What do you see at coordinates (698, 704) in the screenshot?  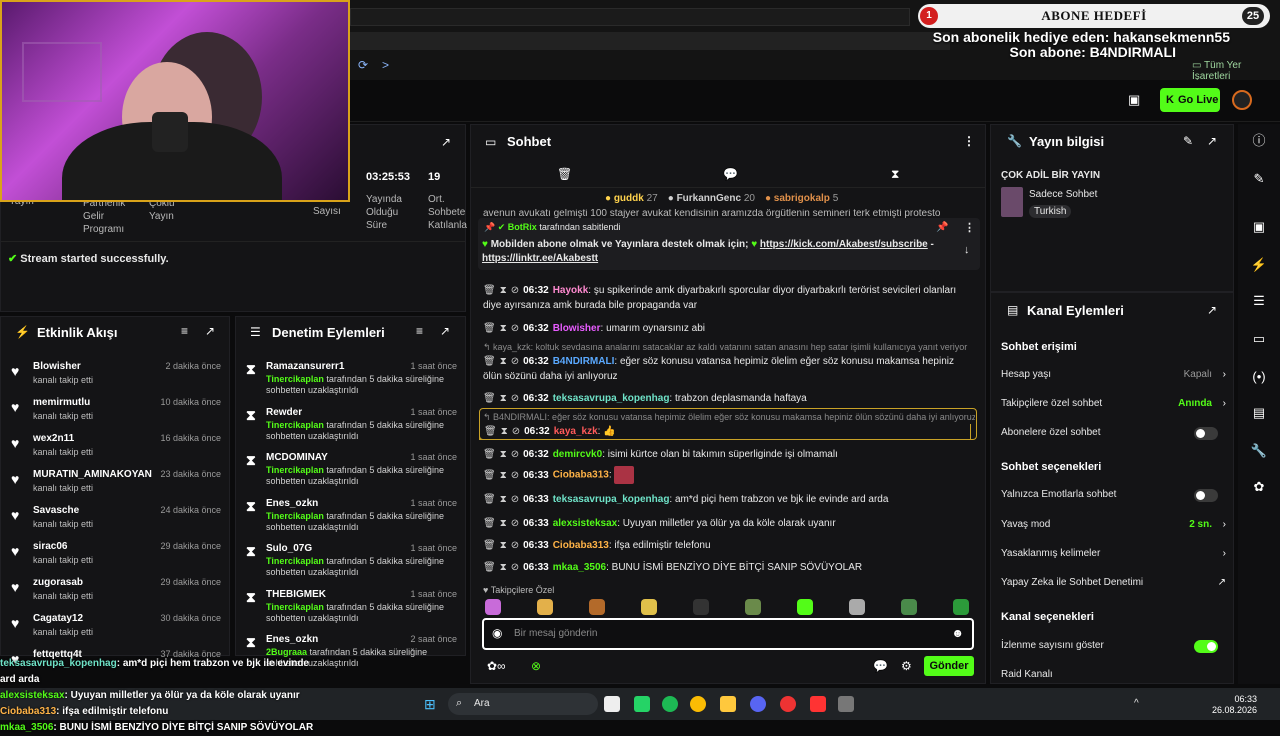 I see `chrome-icon` at bounding box center [698, 704].